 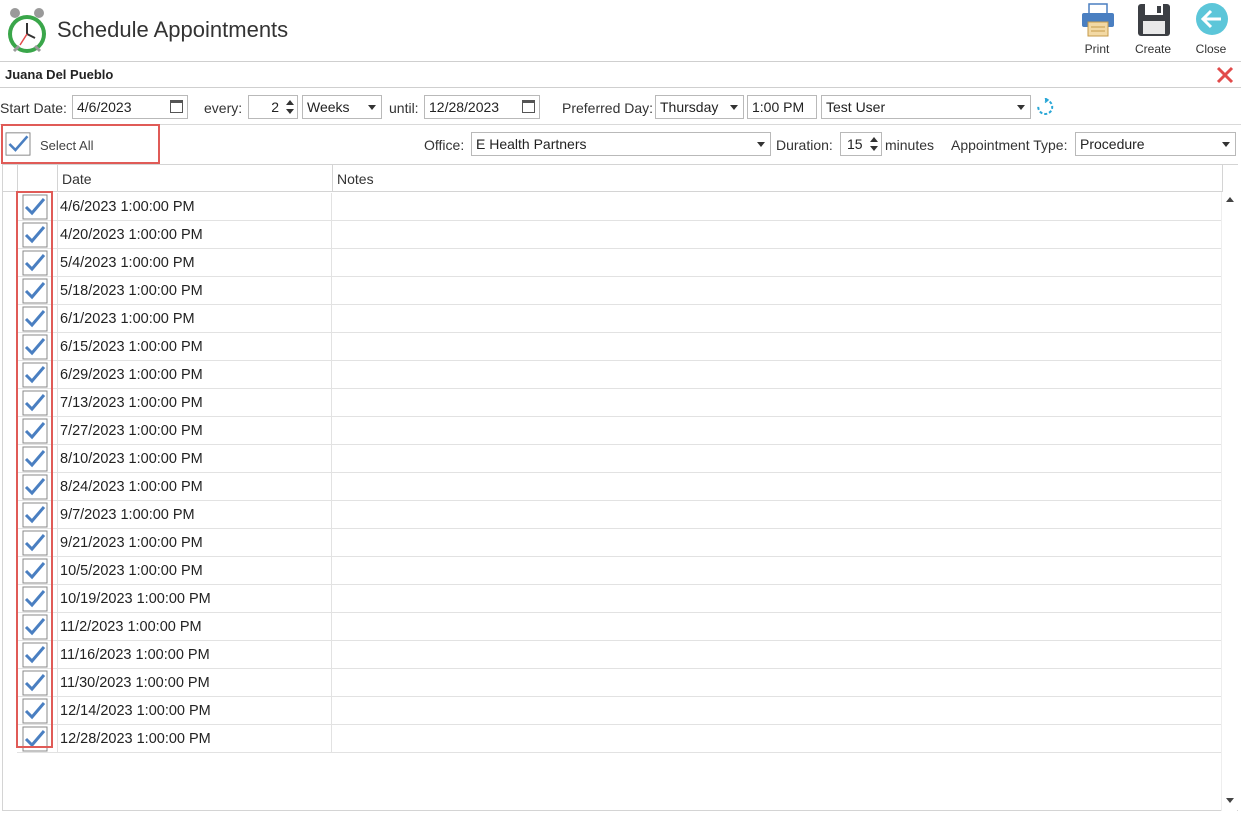 I want to click on create-button: Create, so click(x=1153, y=30).